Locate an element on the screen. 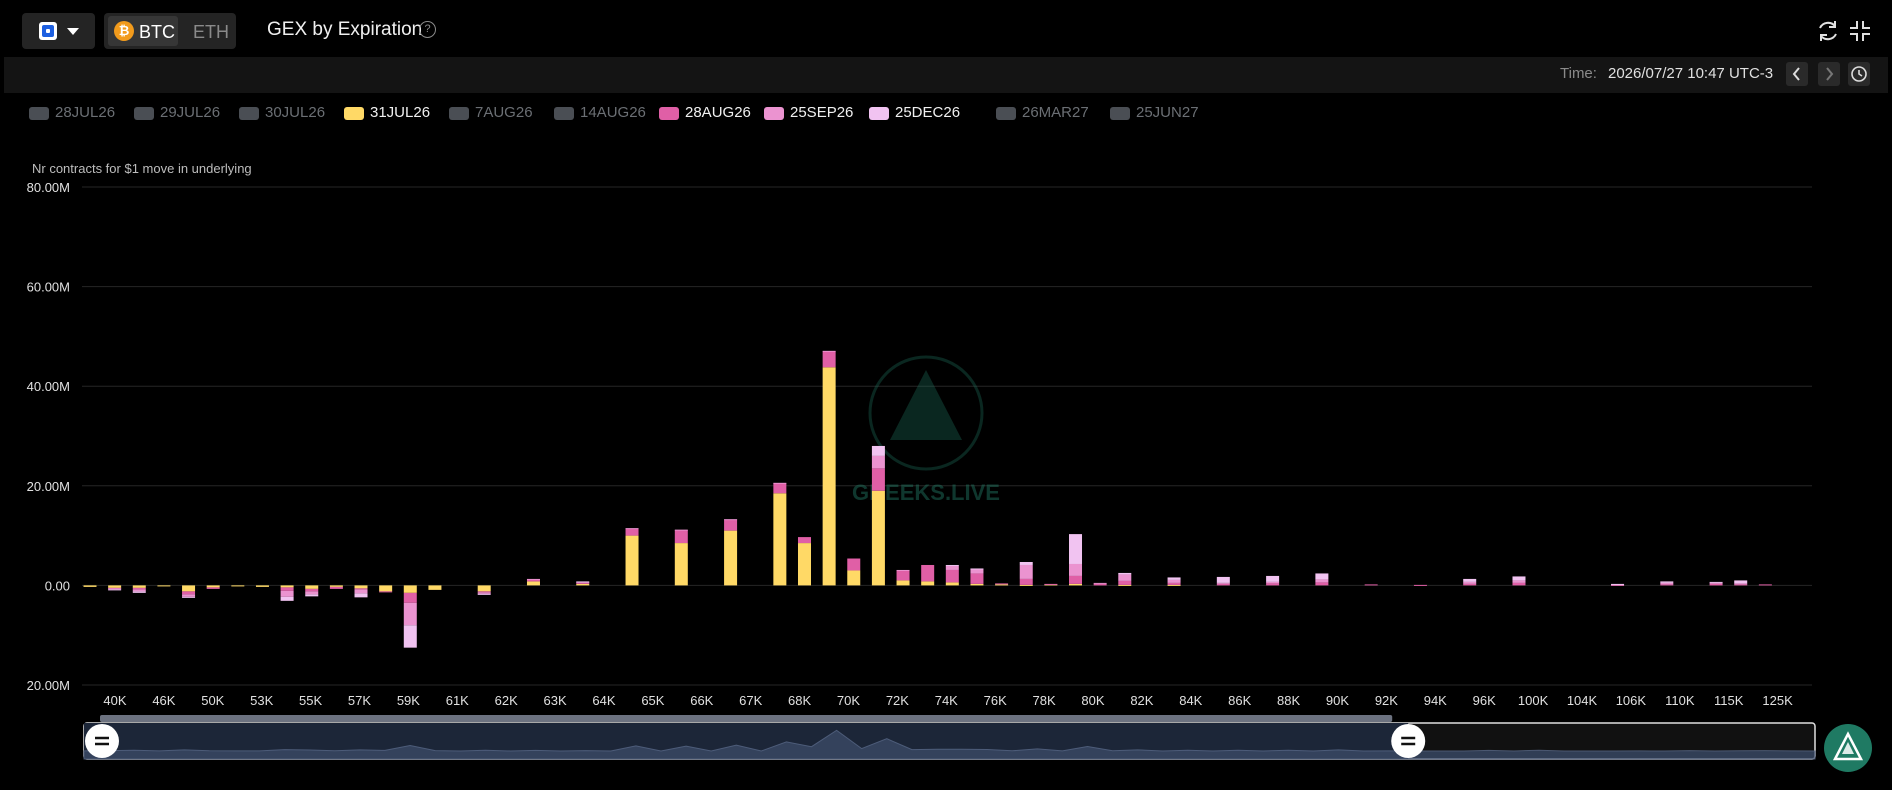  bar-28aug26-79k is located at coordinates (1051, 584).